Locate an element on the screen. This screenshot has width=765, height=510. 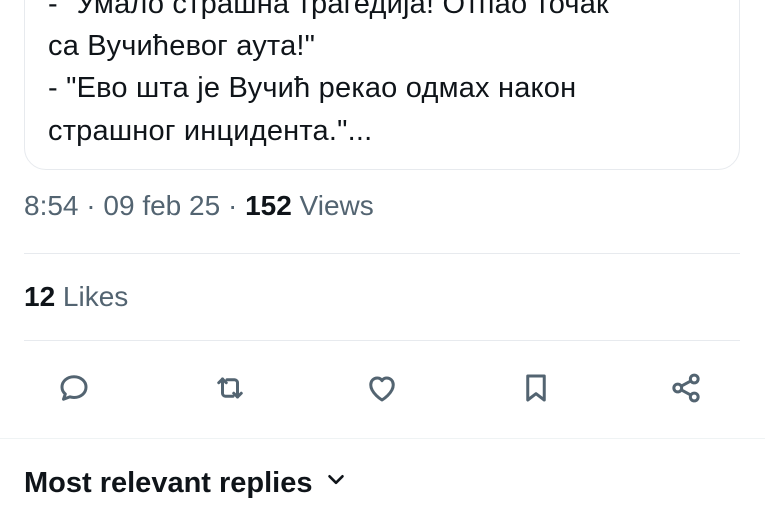
chevron-down-icon is located at coordinates (331, 483).